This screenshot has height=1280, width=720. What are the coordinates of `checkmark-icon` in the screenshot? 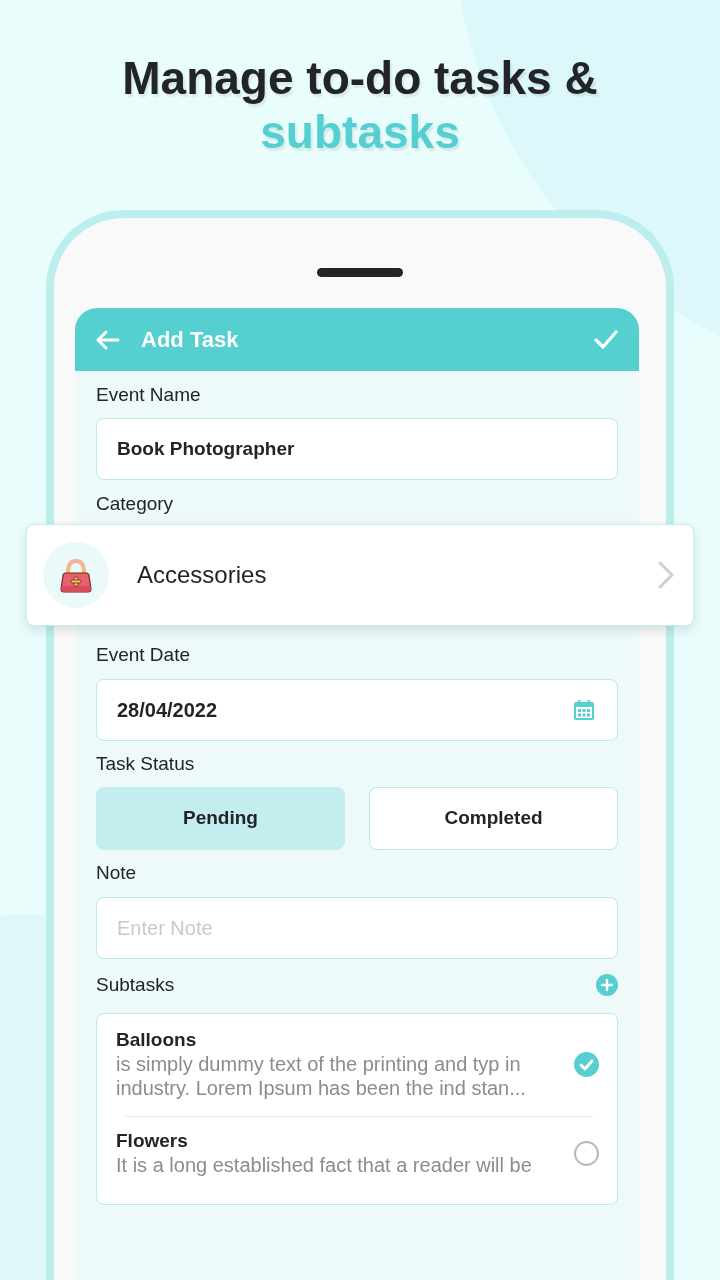 It's located at (606, 339).